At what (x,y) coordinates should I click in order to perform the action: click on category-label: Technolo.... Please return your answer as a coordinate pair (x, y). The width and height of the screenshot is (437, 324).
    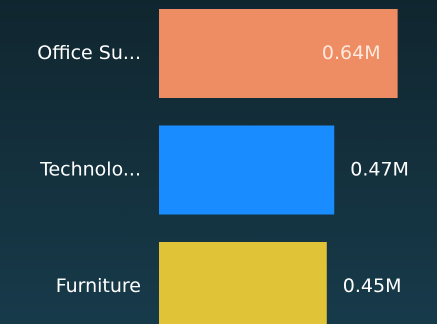
    Looking at the image, I should click on (90, 170).